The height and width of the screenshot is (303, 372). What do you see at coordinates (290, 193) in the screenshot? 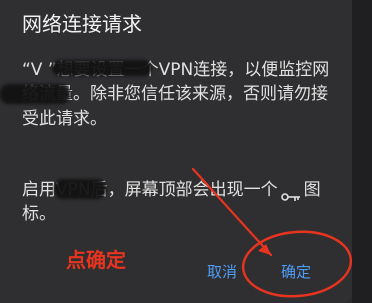
I see `key-icon` at bounding box center [290, 193].